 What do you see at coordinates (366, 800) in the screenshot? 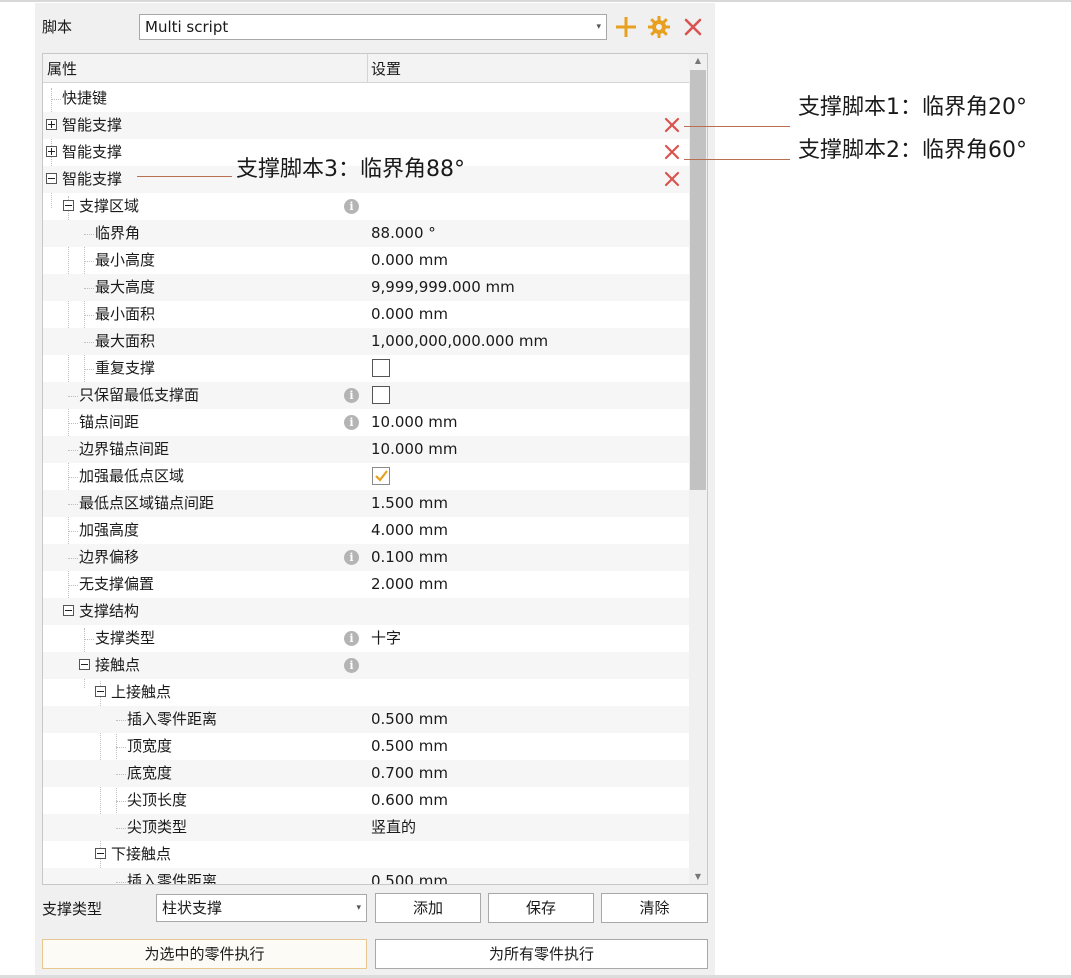
I see `grid-row: 尖顶长度 0.600 mm` at bounding box center [366, 800].